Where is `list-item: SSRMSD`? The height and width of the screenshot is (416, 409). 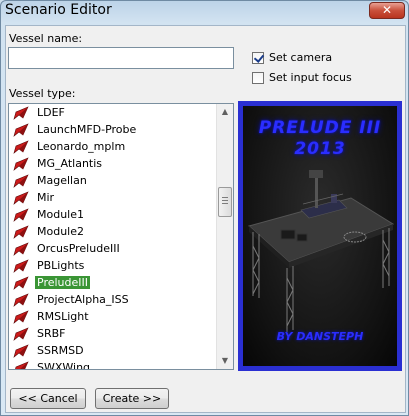
list-item: SSRMSD is located at coordinates (112, 350).